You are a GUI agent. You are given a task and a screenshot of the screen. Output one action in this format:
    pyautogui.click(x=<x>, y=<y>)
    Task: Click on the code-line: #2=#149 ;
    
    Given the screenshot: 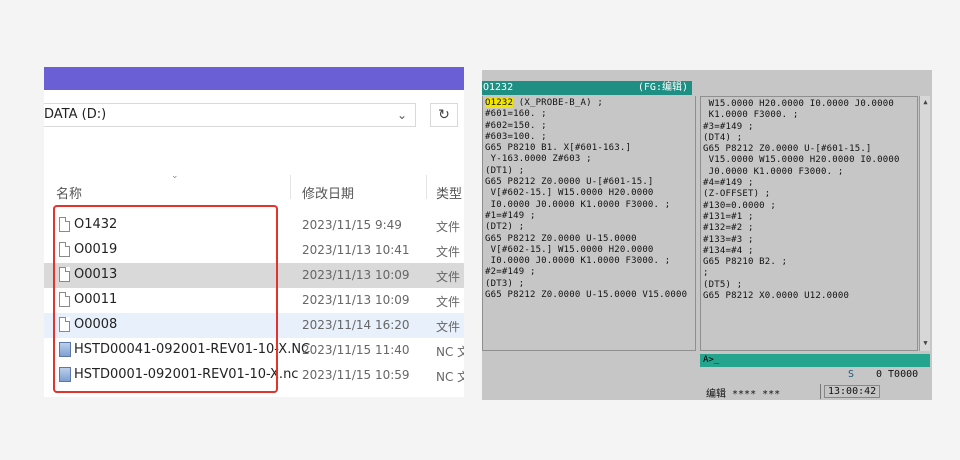 What is the action you would take?
    pyautogui.click(x=586, y=272)
    